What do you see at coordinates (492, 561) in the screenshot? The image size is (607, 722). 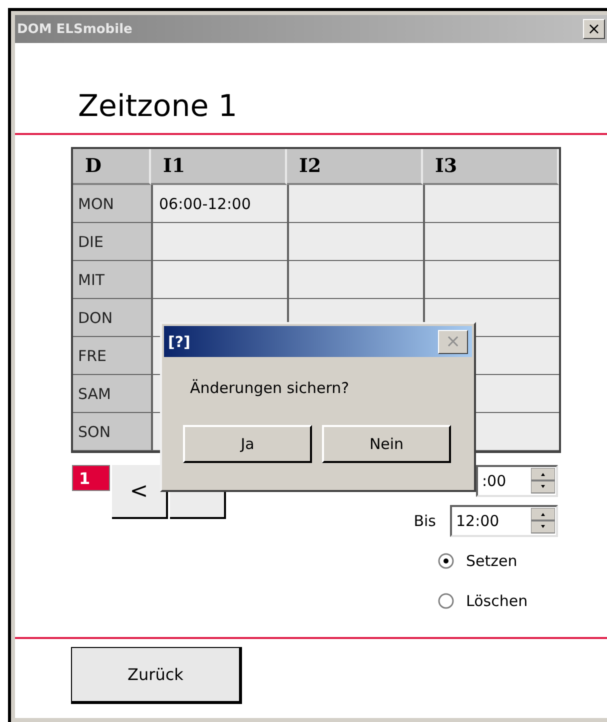 I see `radio-label: Setzen` at bounding box center [492, 561].